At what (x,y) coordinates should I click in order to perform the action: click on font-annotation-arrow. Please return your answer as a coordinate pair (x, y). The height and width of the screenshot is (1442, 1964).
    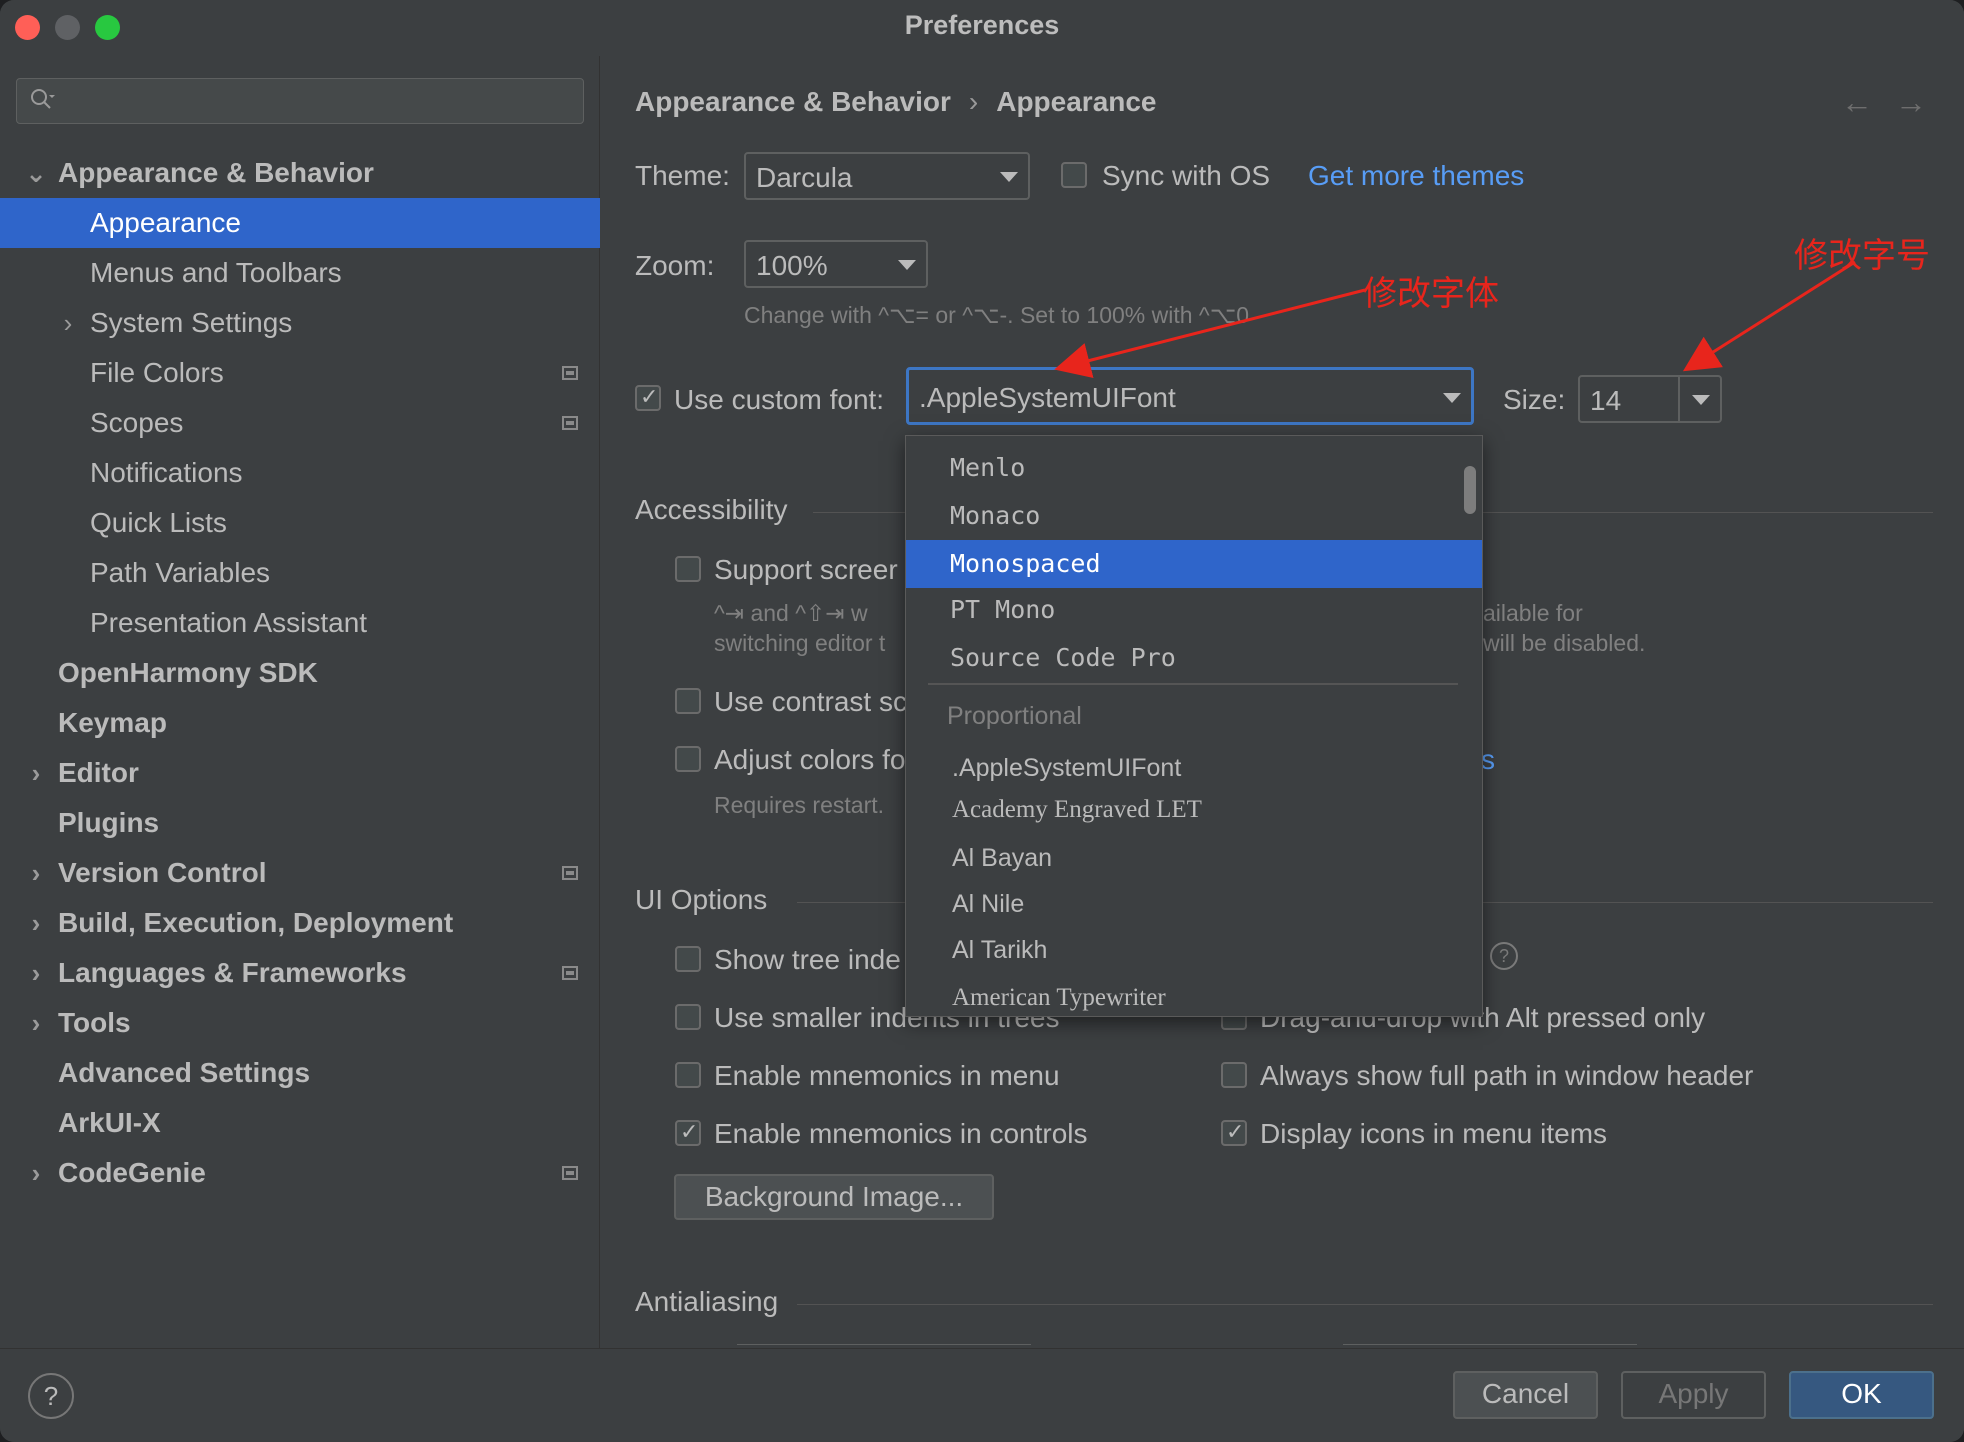
    Looking at the image, I should click on (1210, 333).